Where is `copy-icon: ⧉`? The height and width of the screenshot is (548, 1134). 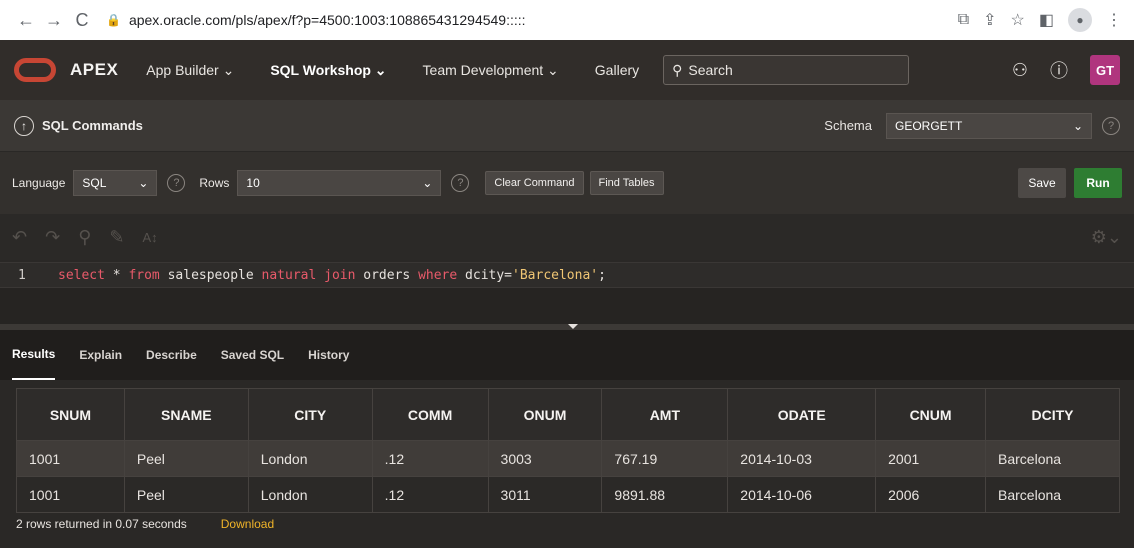 copy-icon: ⧉ is located at coordinates (963, 20).